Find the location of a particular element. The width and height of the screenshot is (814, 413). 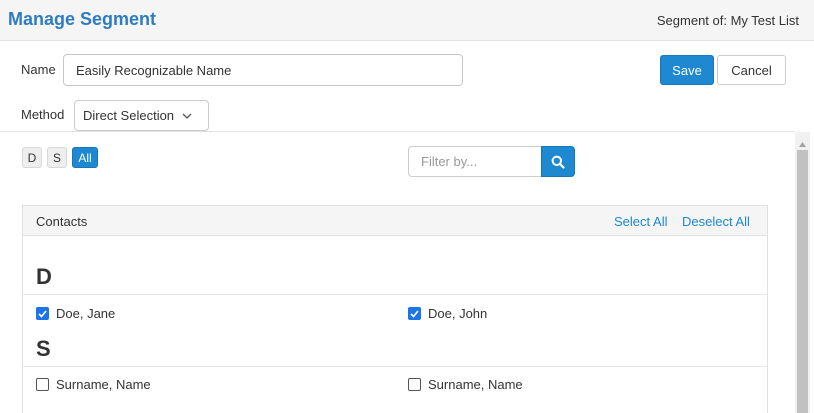

name-input is located at coordinates (263, 70).